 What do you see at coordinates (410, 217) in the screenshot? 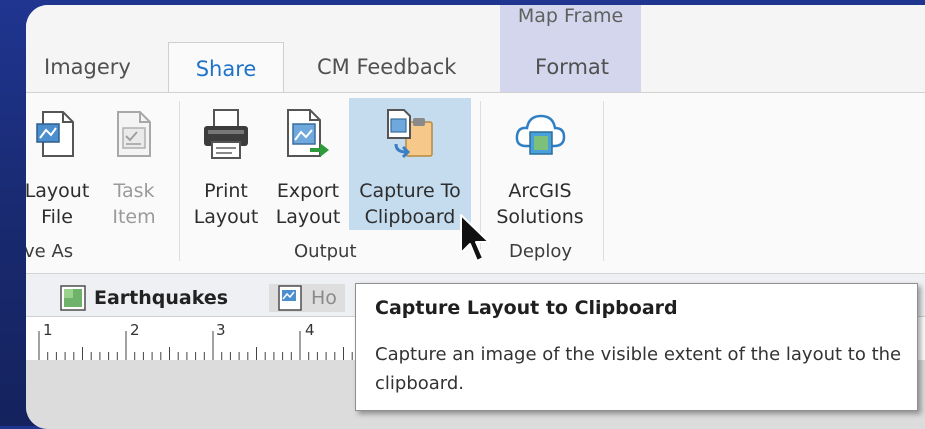
I see `capture-to-clipboard-label-2: Clipboard` at bounding box center [410, 217].